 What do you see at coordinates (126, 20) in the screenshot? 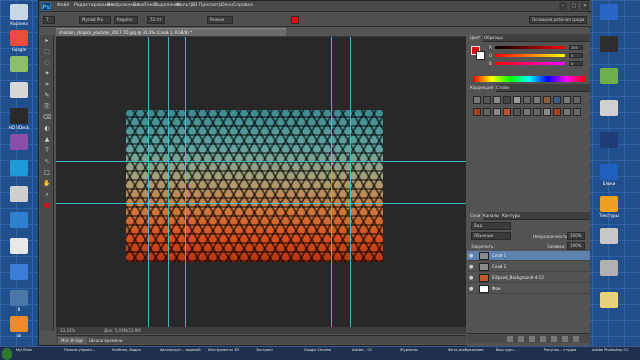
I see `font-style-select: Regular` at bounding box center [126, 20].